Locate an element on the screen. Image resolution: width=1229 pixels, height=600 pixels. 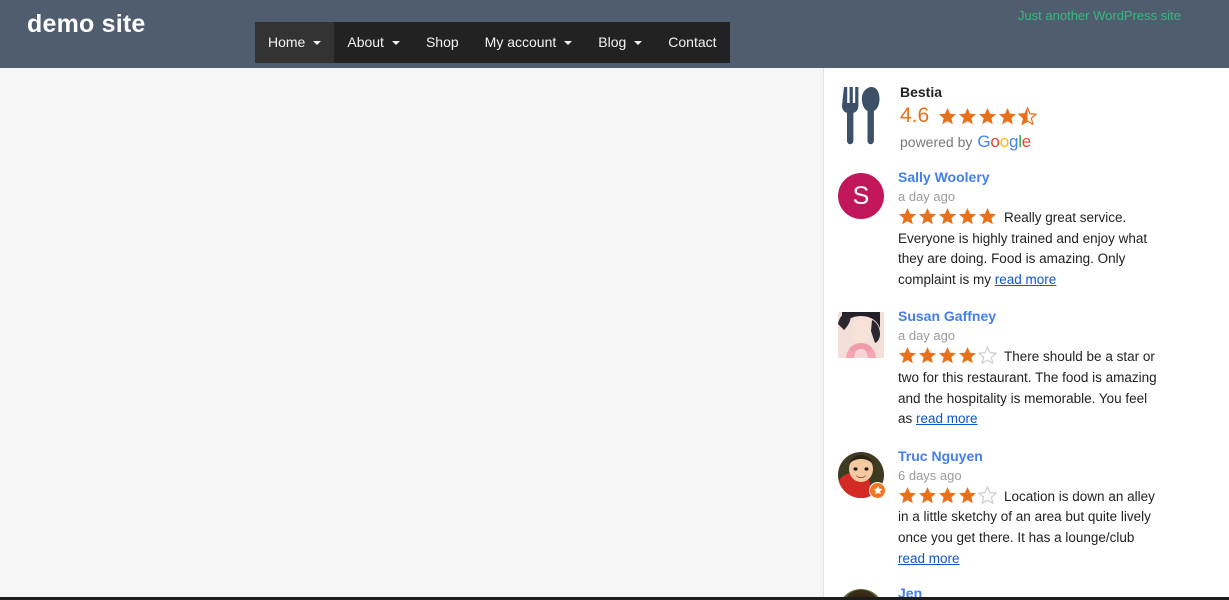
nav-item-label: My account is located at coordinates (520, 42).